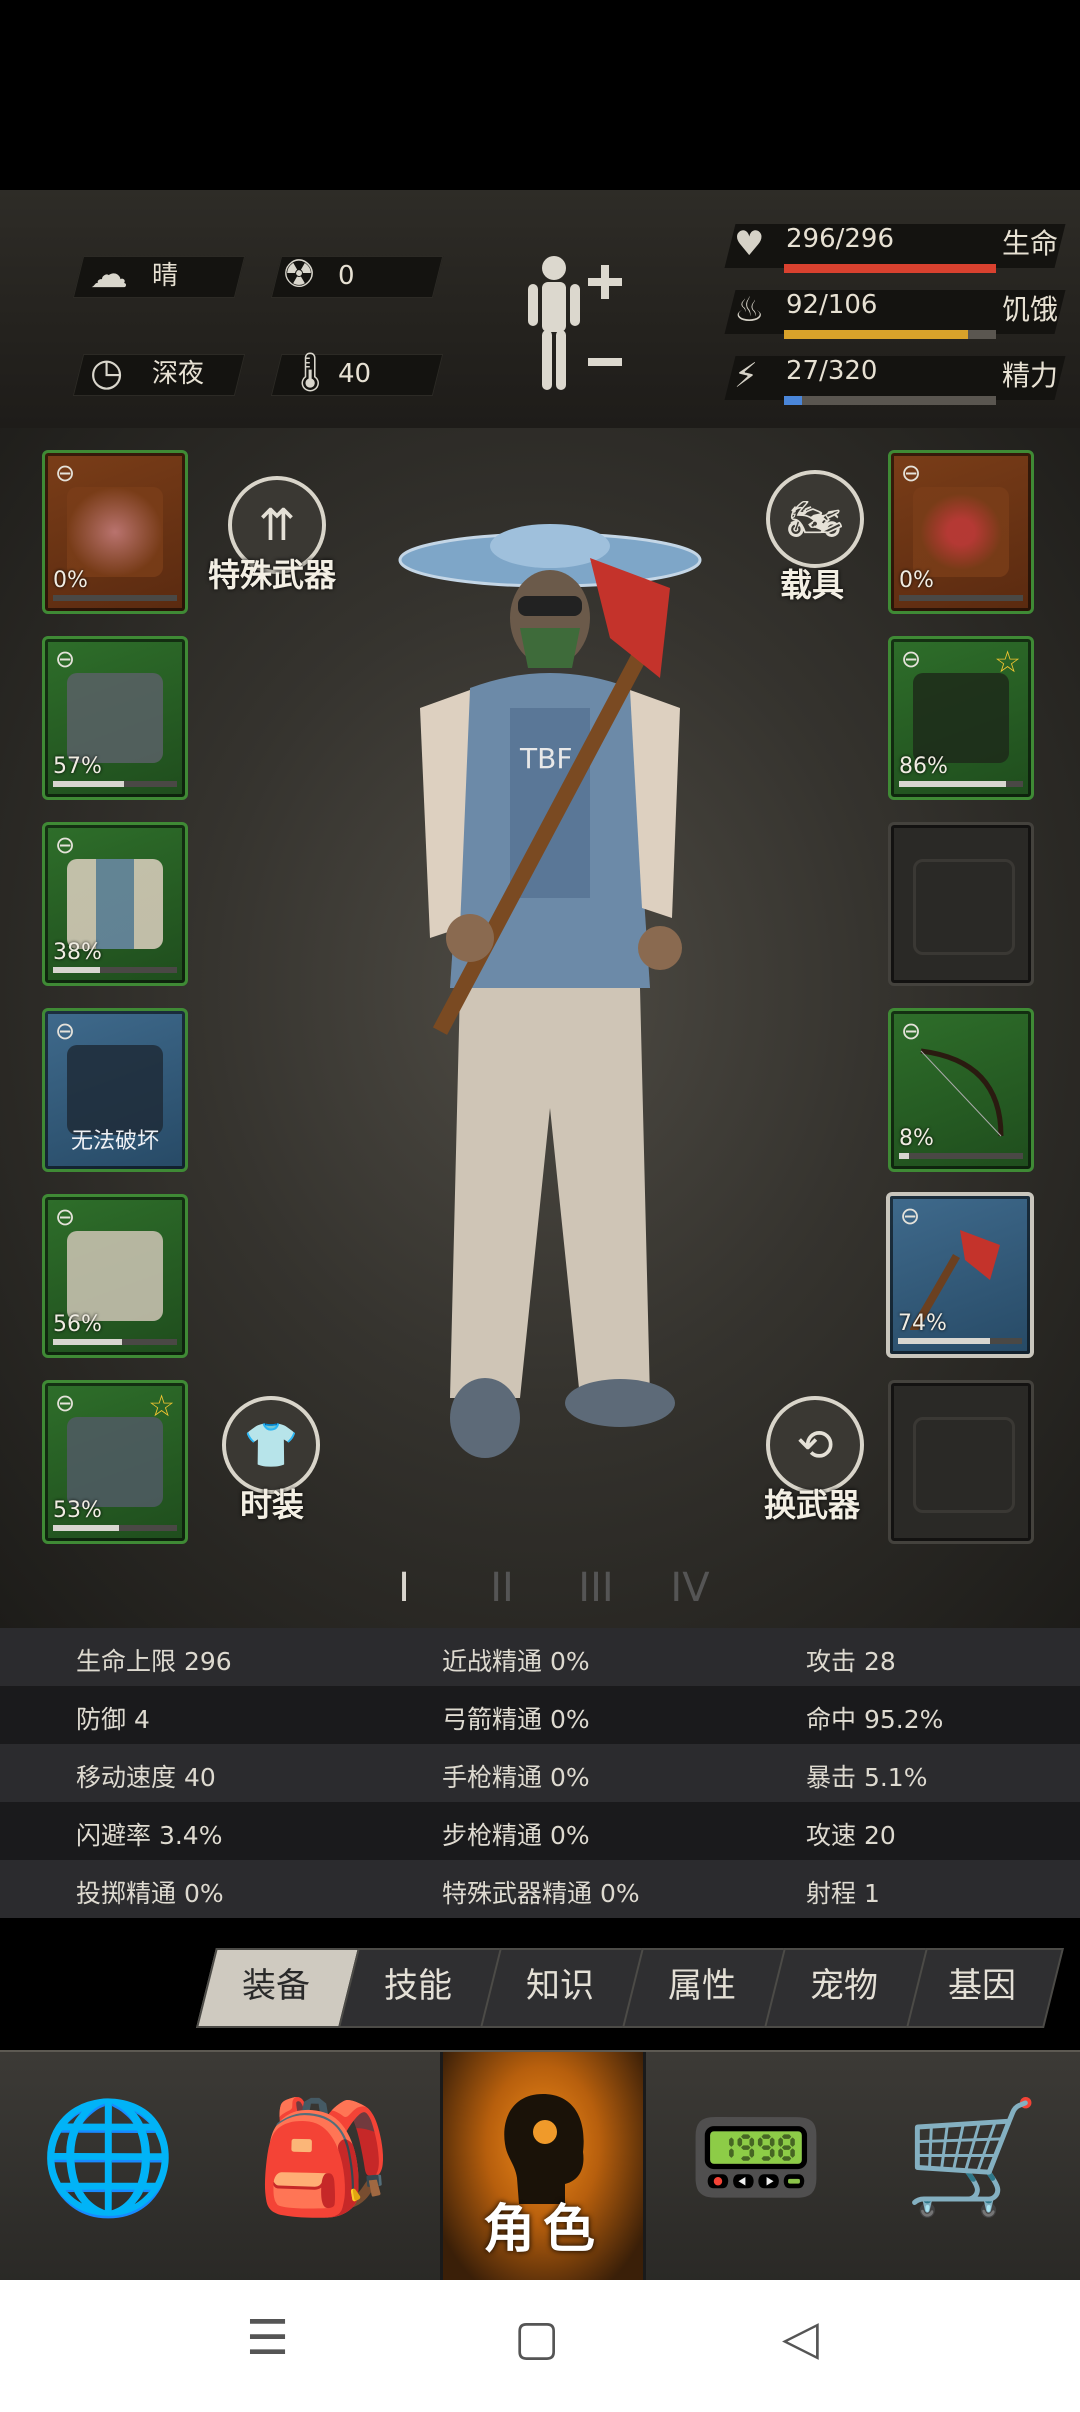  I want to click on stat-defense: 防御 4, so click(113, 1719).